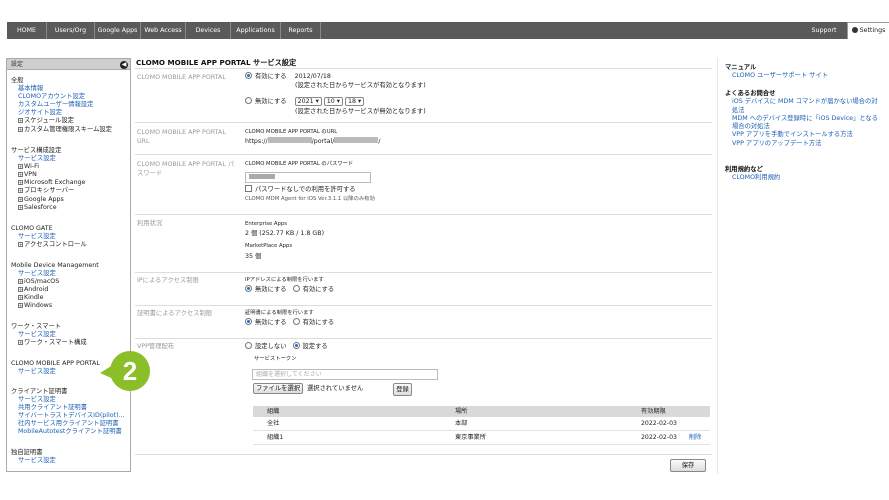 This screenshot has width=889, height=500. Describe the element at coordinates (27, 30) in the screenshot. I see `nav-home: HOME` at that location.